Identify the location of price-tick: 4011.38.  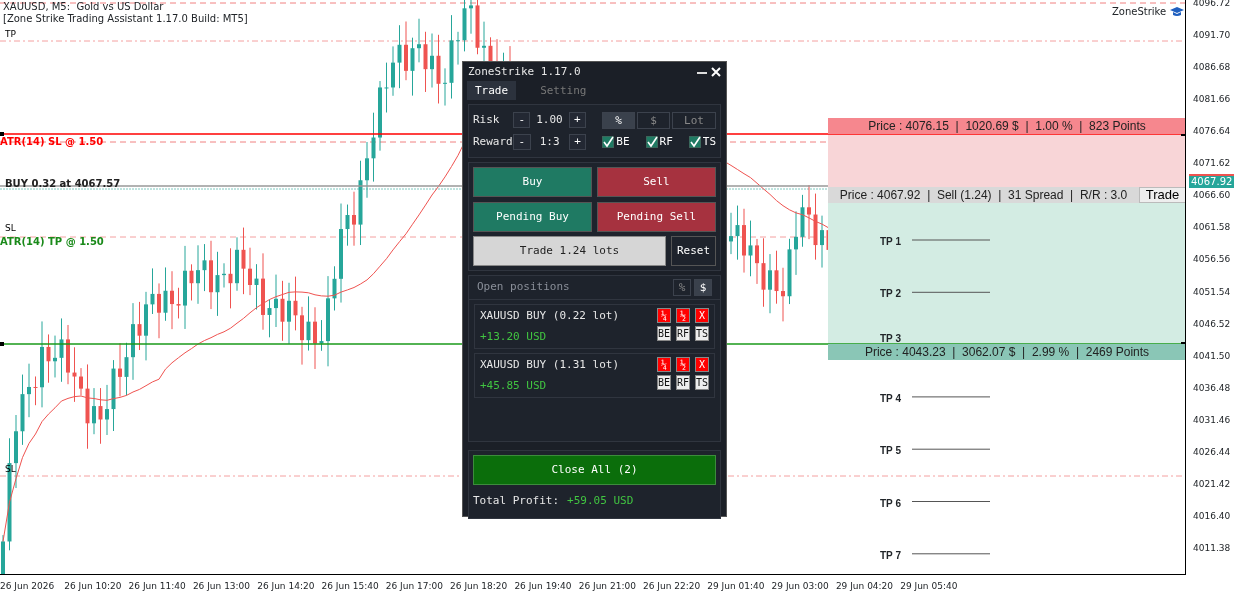
(1212, 548).